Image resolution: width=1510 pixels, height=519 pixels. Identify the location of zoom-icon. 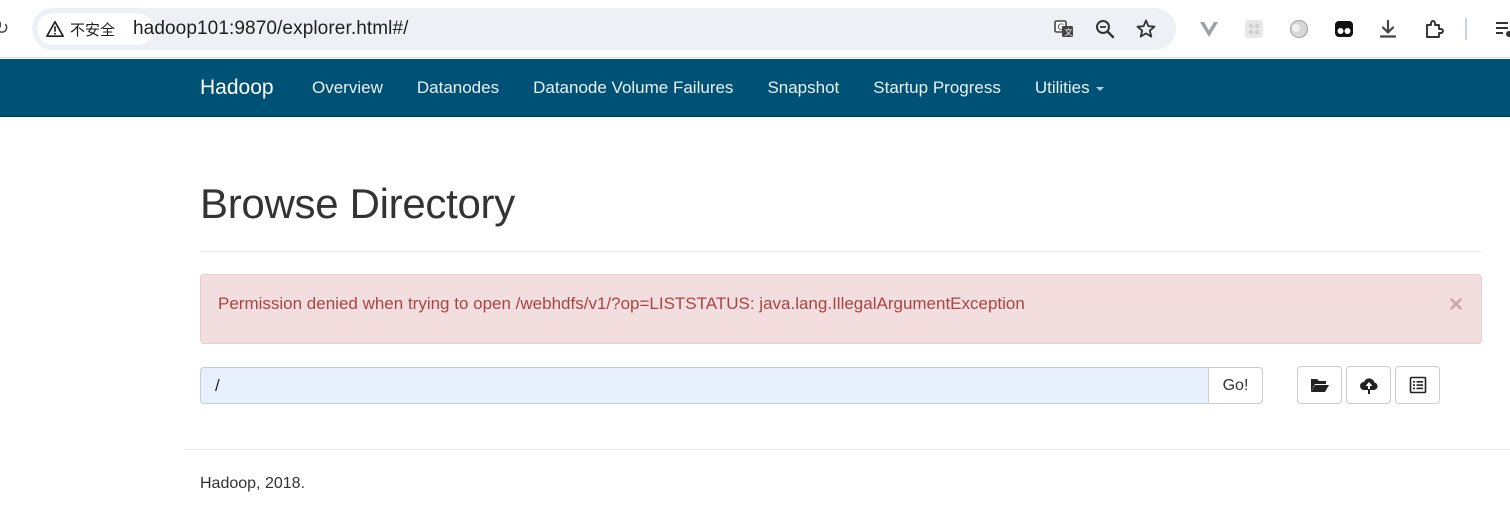
(1105, 29).